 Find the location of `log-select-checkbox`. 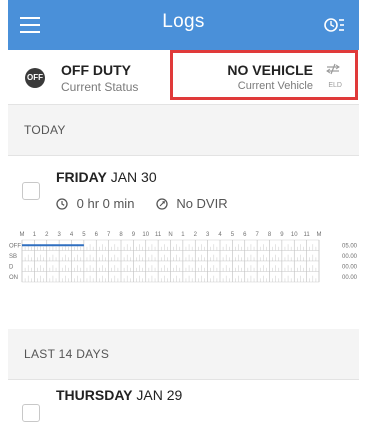

log-select-checkbox is located at coordinates (31, 191).